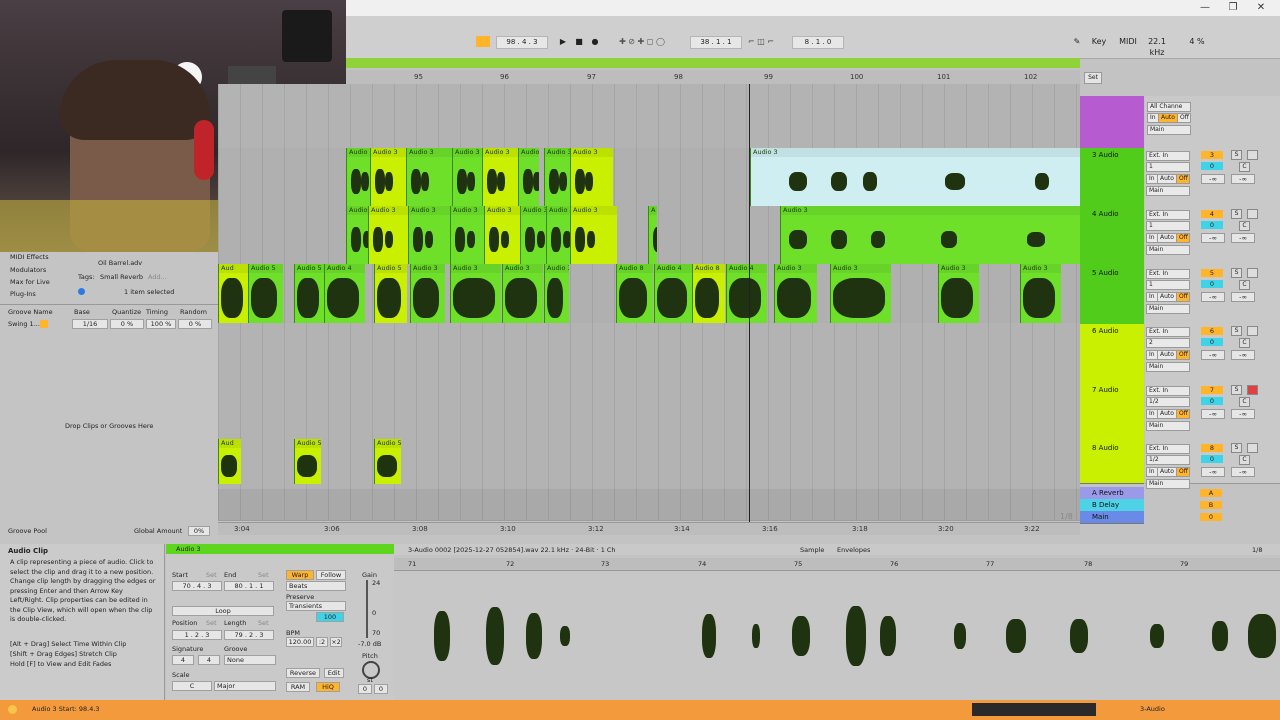  Describe the element at coordinates (579, 41) in the screenshot. I see `stop-icon: ■` at that location.